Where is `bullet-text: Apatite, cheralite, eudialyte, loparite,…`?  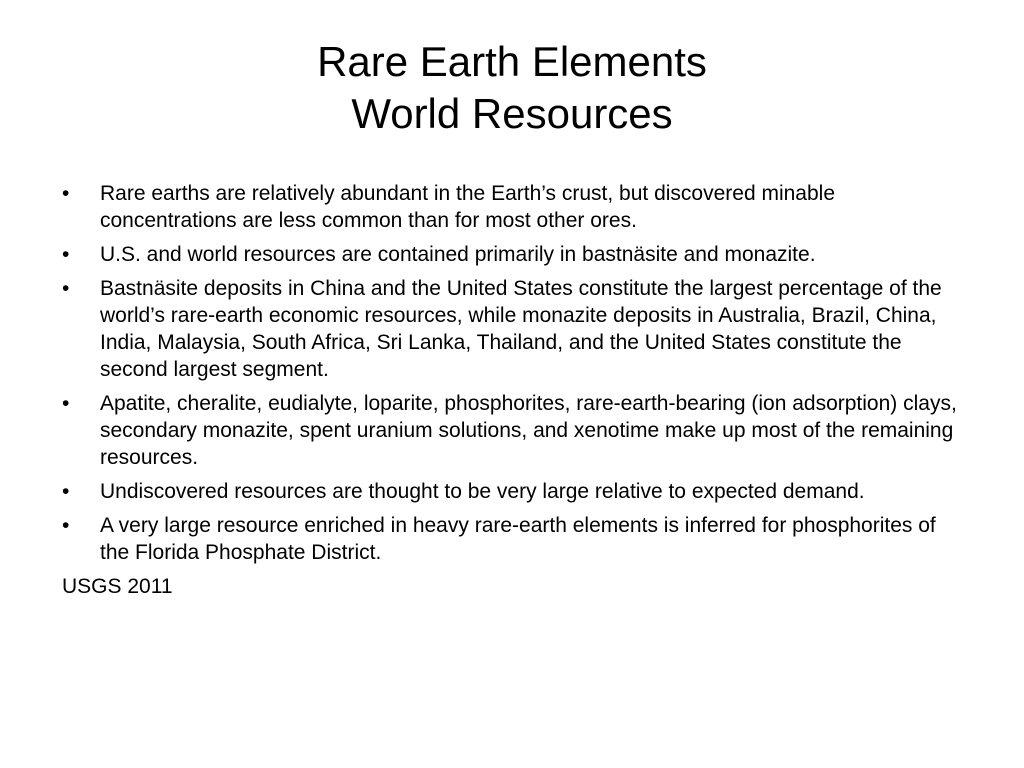 bullet-text: Apatite, cheralite, eudialyte, loparite,… is located at coordinates (528, 430).